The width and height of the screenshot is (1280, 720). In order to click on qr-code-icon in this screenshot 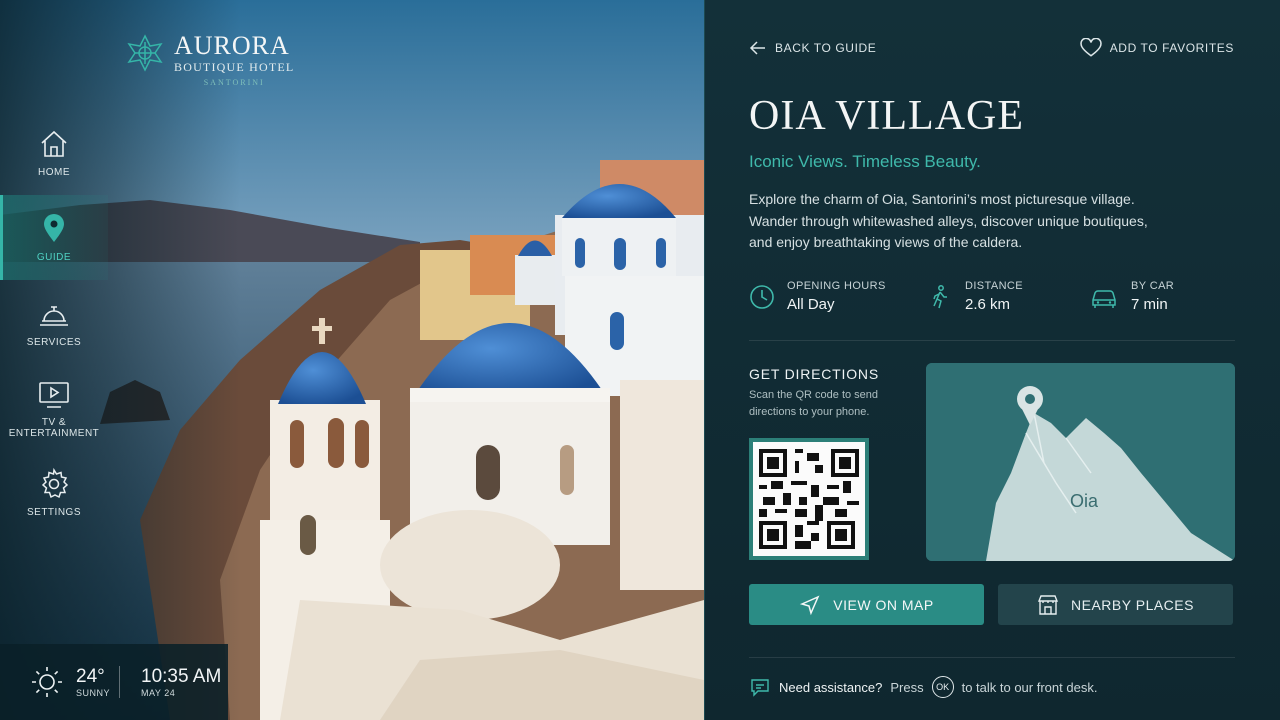, I will do `click(809, 499)`.